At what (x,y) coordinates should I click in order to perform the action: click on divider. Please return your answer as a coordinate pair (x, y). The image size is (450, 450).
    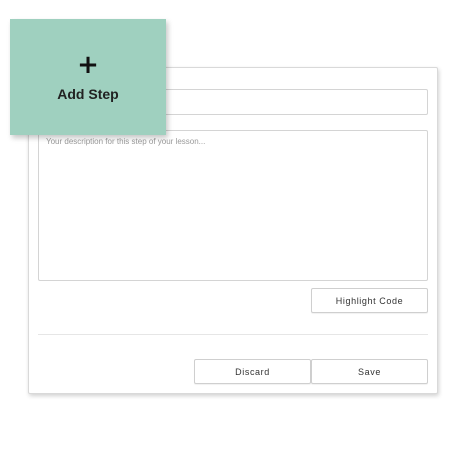
    Looking at the image, I should click on (233, 334).